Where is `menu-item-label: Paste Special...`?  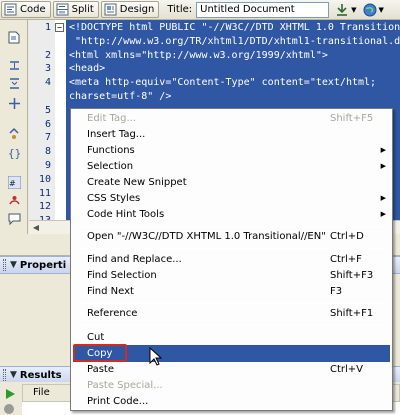 menu-item-label: Paste Special... is located at coordinates (125, 385).